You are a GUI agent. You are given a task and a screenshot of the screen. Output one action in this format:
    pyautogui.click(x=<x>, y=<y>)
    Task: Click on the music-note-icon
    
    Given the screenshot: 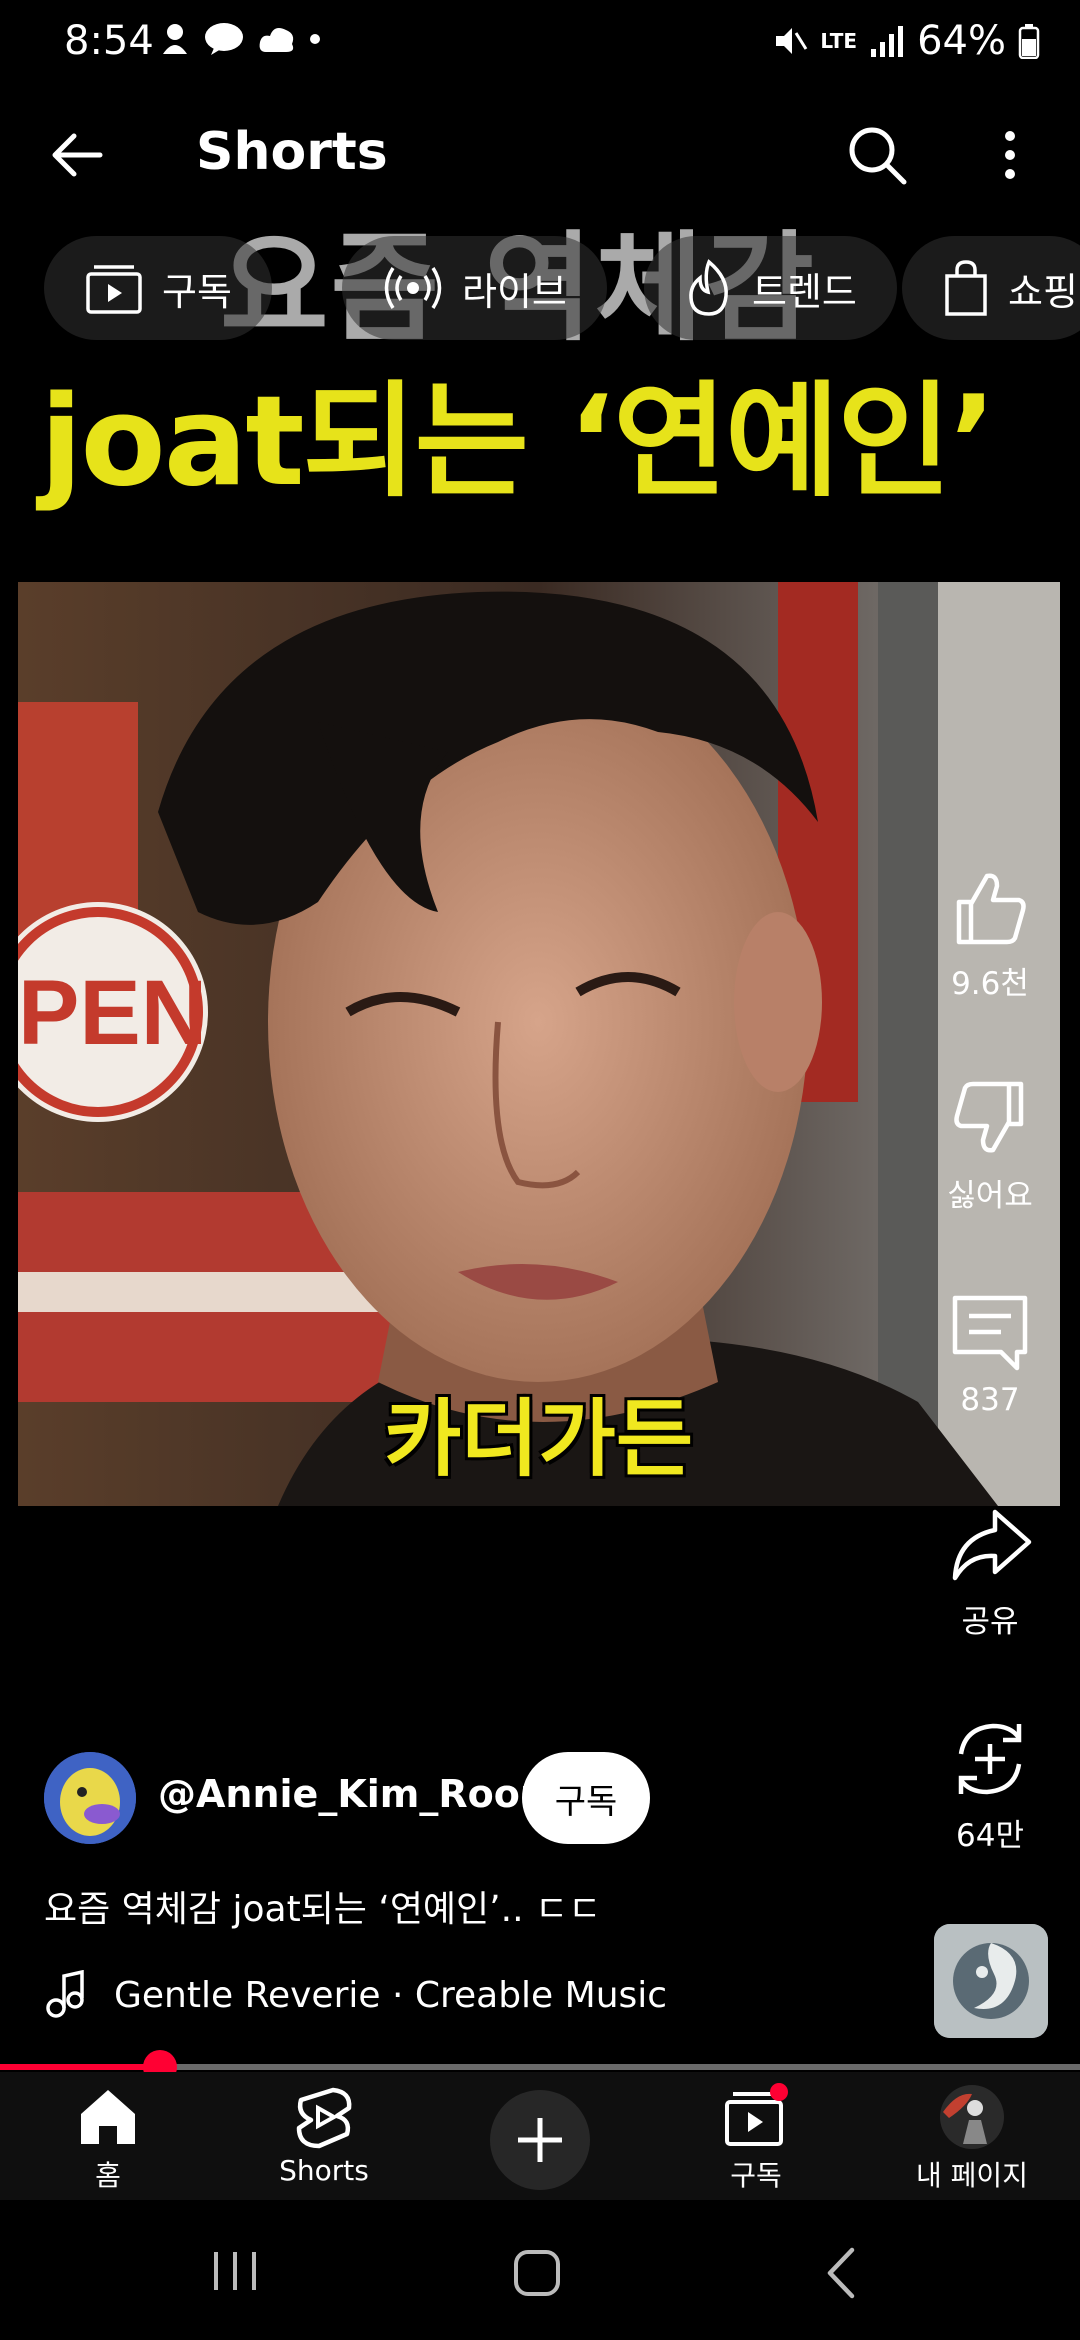 What is the action you would take?
    pyautogui.click(x=65, y=1994)
    